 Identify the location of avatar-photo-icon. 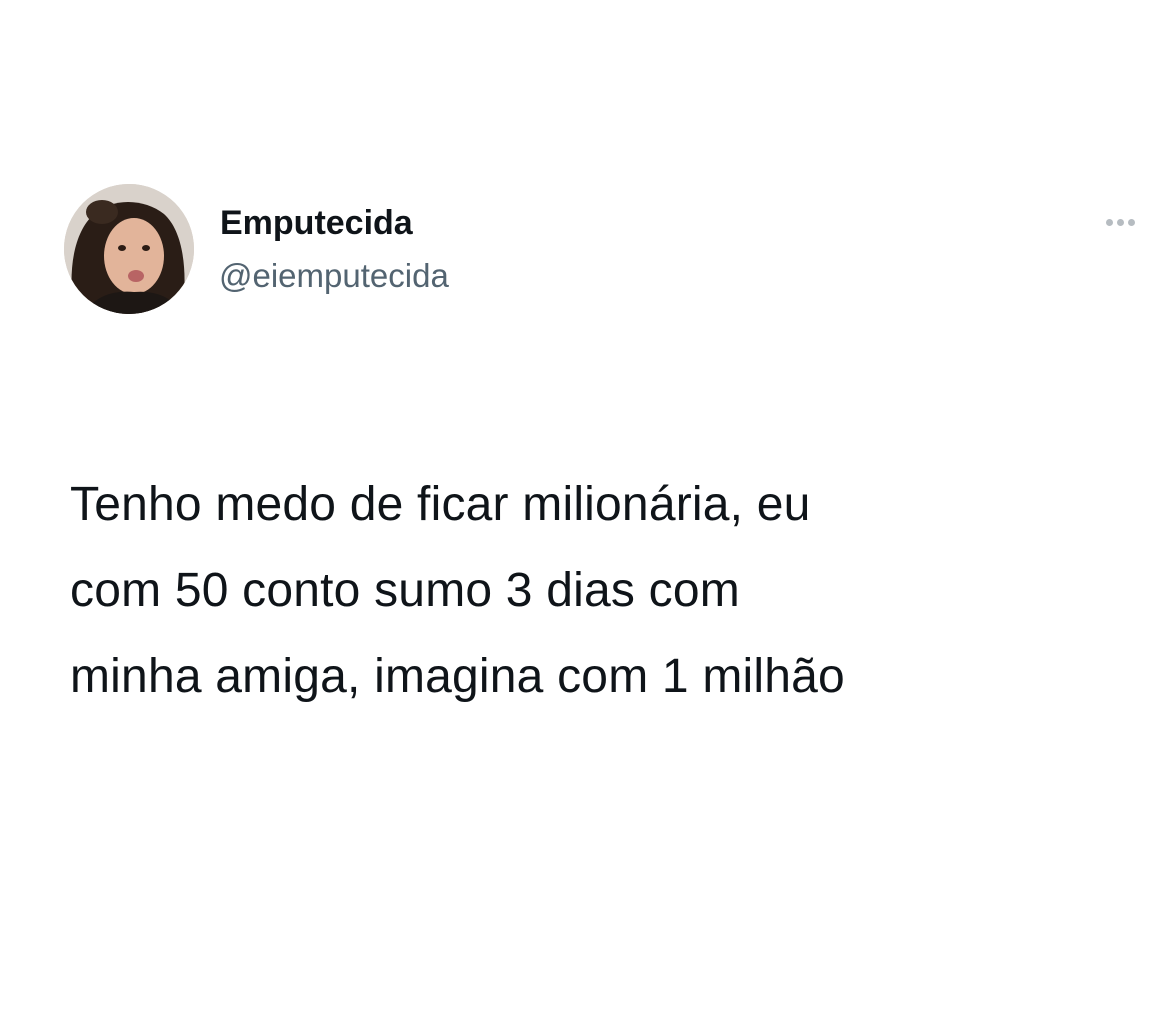
(129, 249).